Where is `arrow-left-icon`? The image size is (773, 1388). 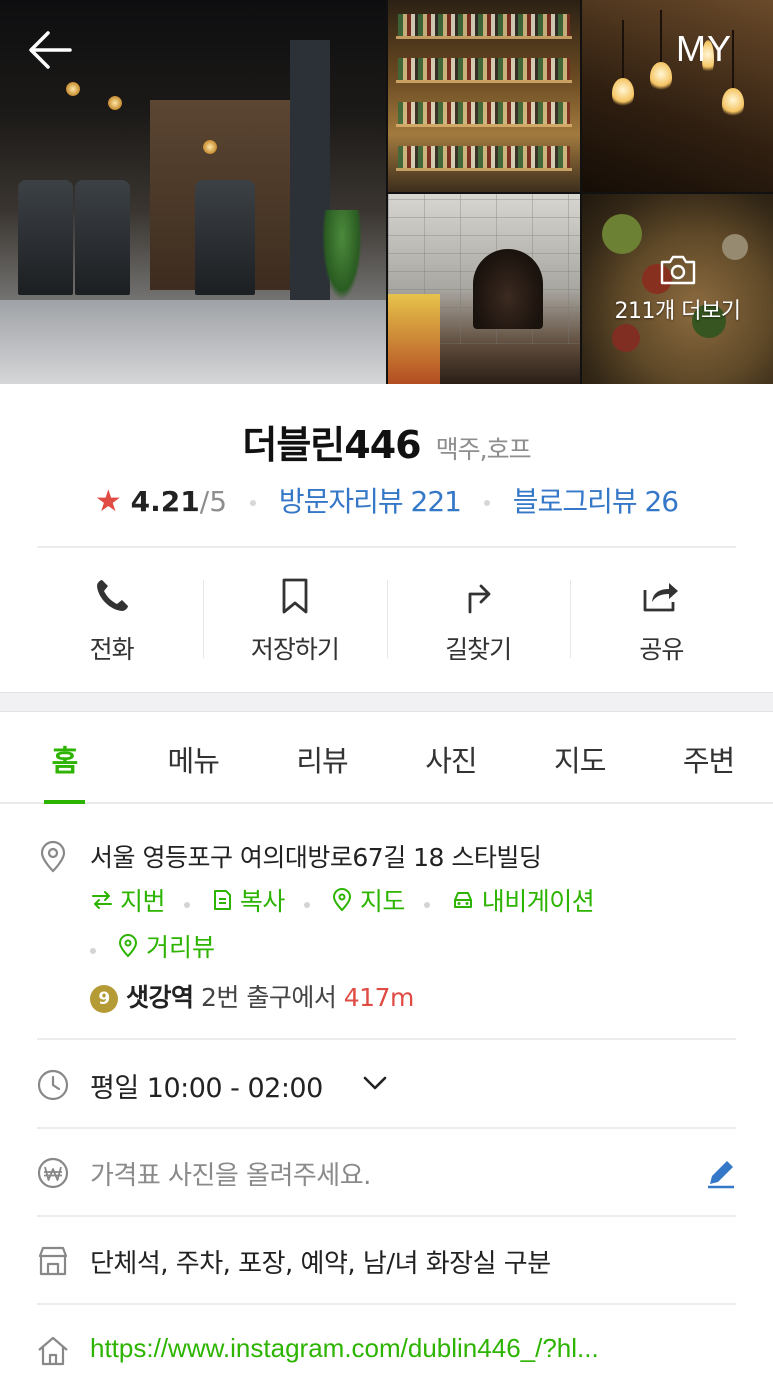
arrow-left-icon is located at coordinates (50, 50).